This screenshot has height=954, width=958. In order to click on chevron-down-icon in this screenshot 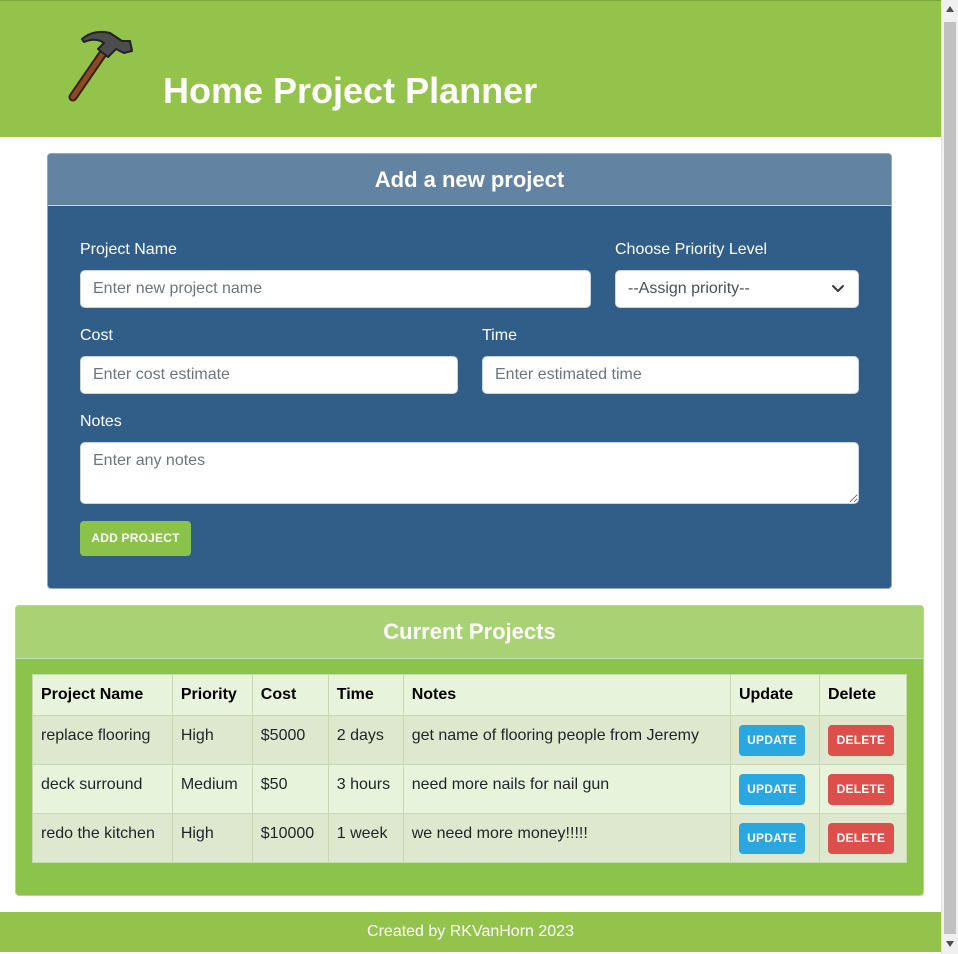, I will do `click(838, 288)`.